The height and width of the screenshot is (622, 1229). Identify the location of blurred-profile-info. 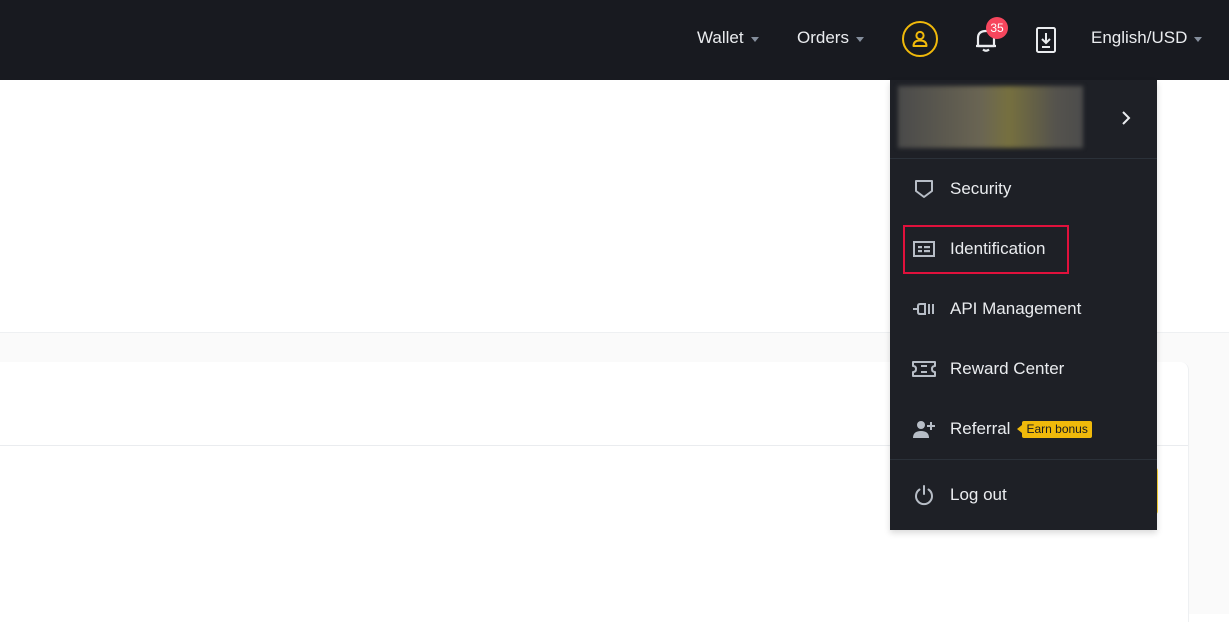
(990, 117).